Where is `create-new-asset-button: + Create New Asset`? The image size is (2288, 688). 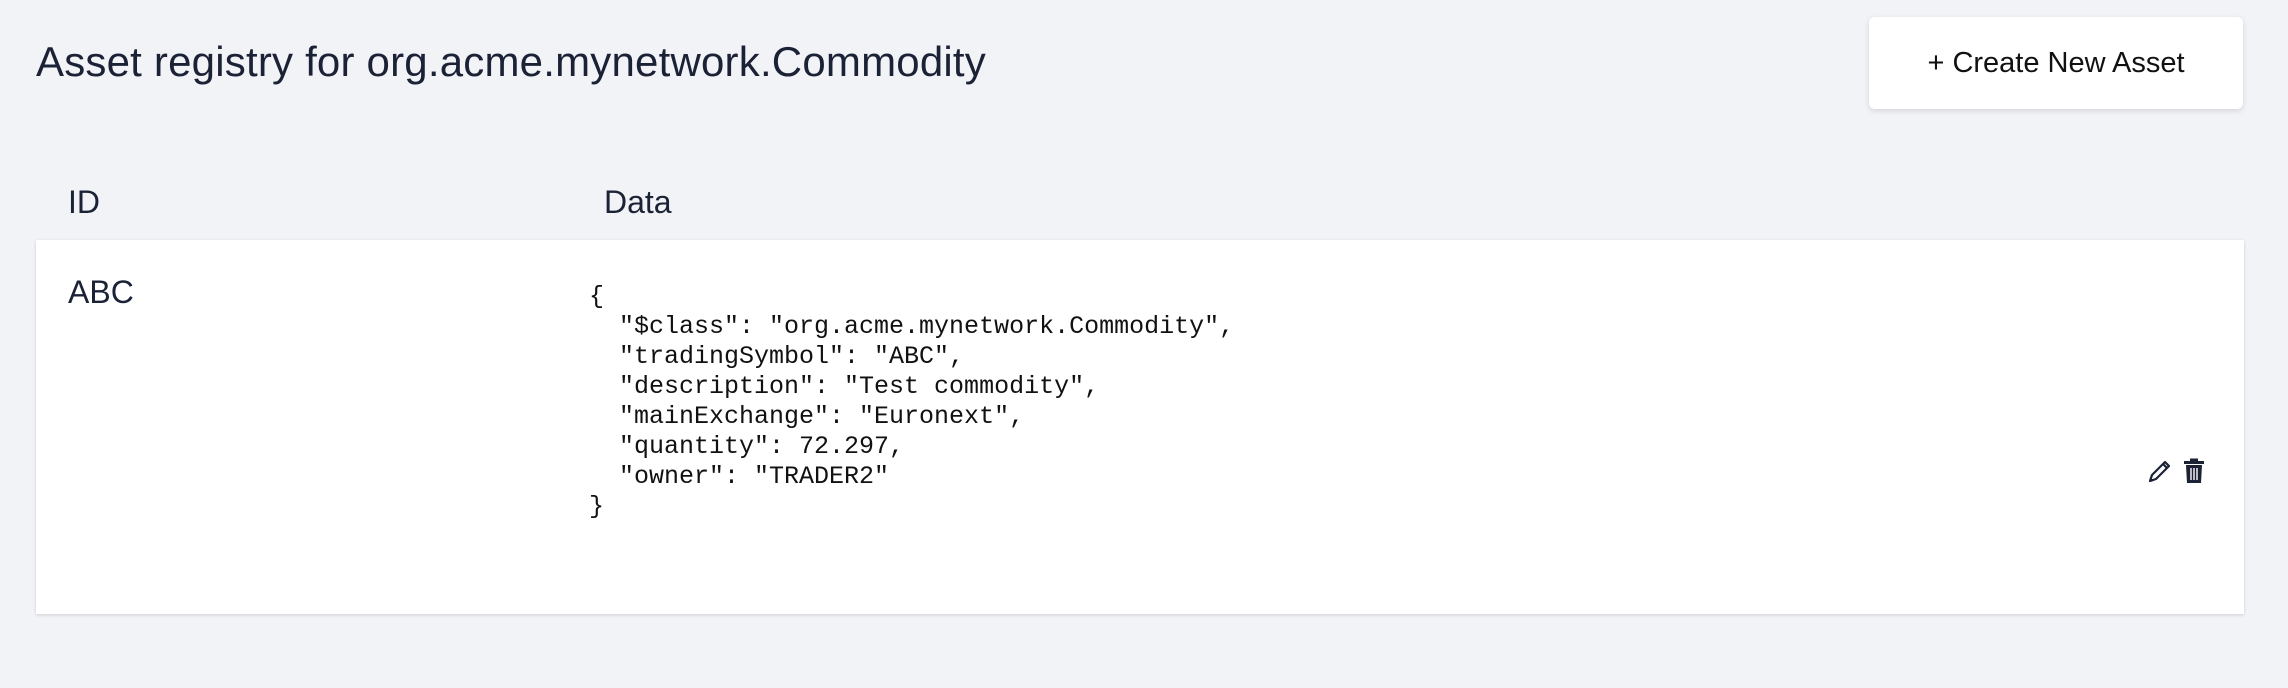 create-new-asset-button: + Create New Asset is located at coordinates (2056, 63).